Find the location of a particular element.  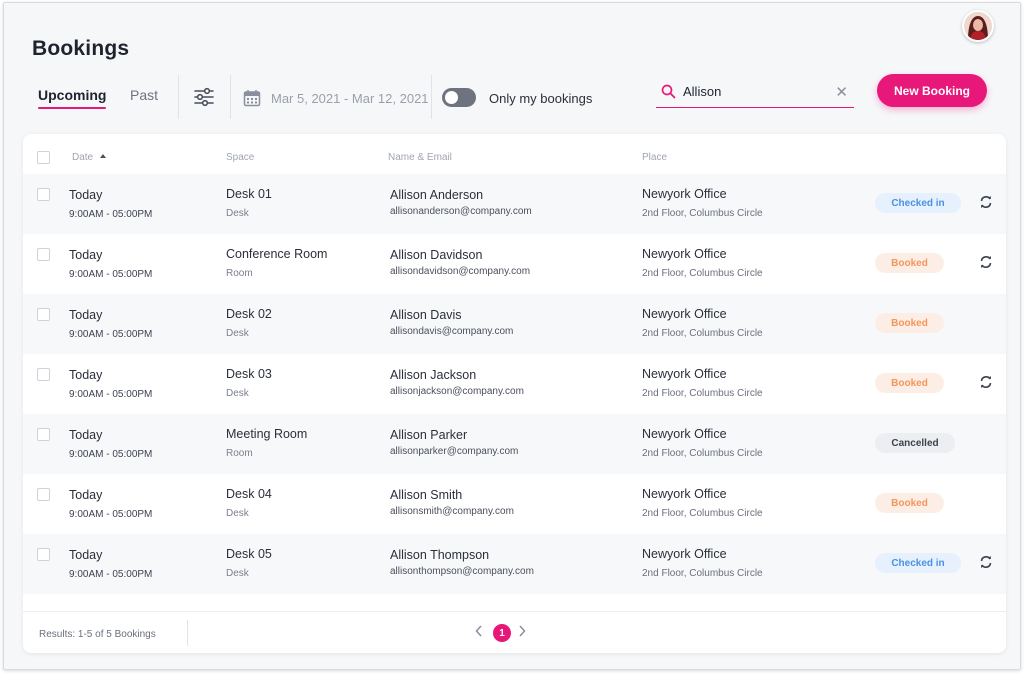

page-number-current: 1 is located at coordinates (502, 633).